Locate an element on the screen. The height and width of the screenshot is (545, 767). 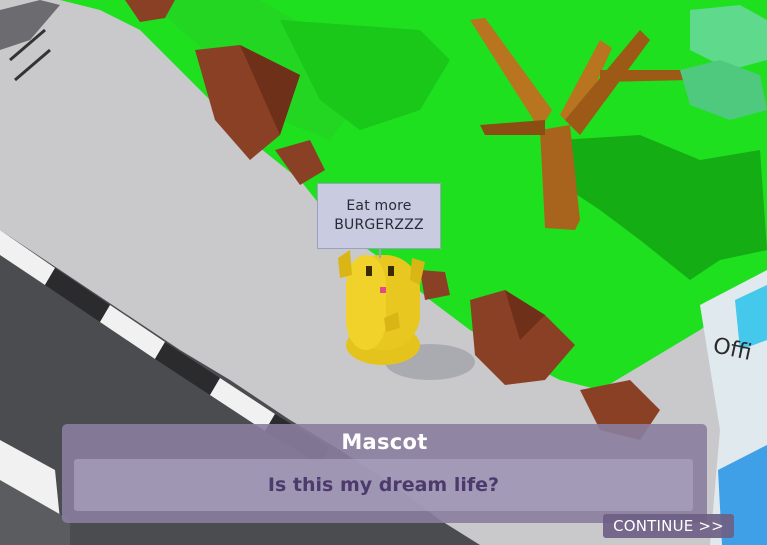
burger-sign: Eat more BURGERZZZ is located at coordinates (379, 216).